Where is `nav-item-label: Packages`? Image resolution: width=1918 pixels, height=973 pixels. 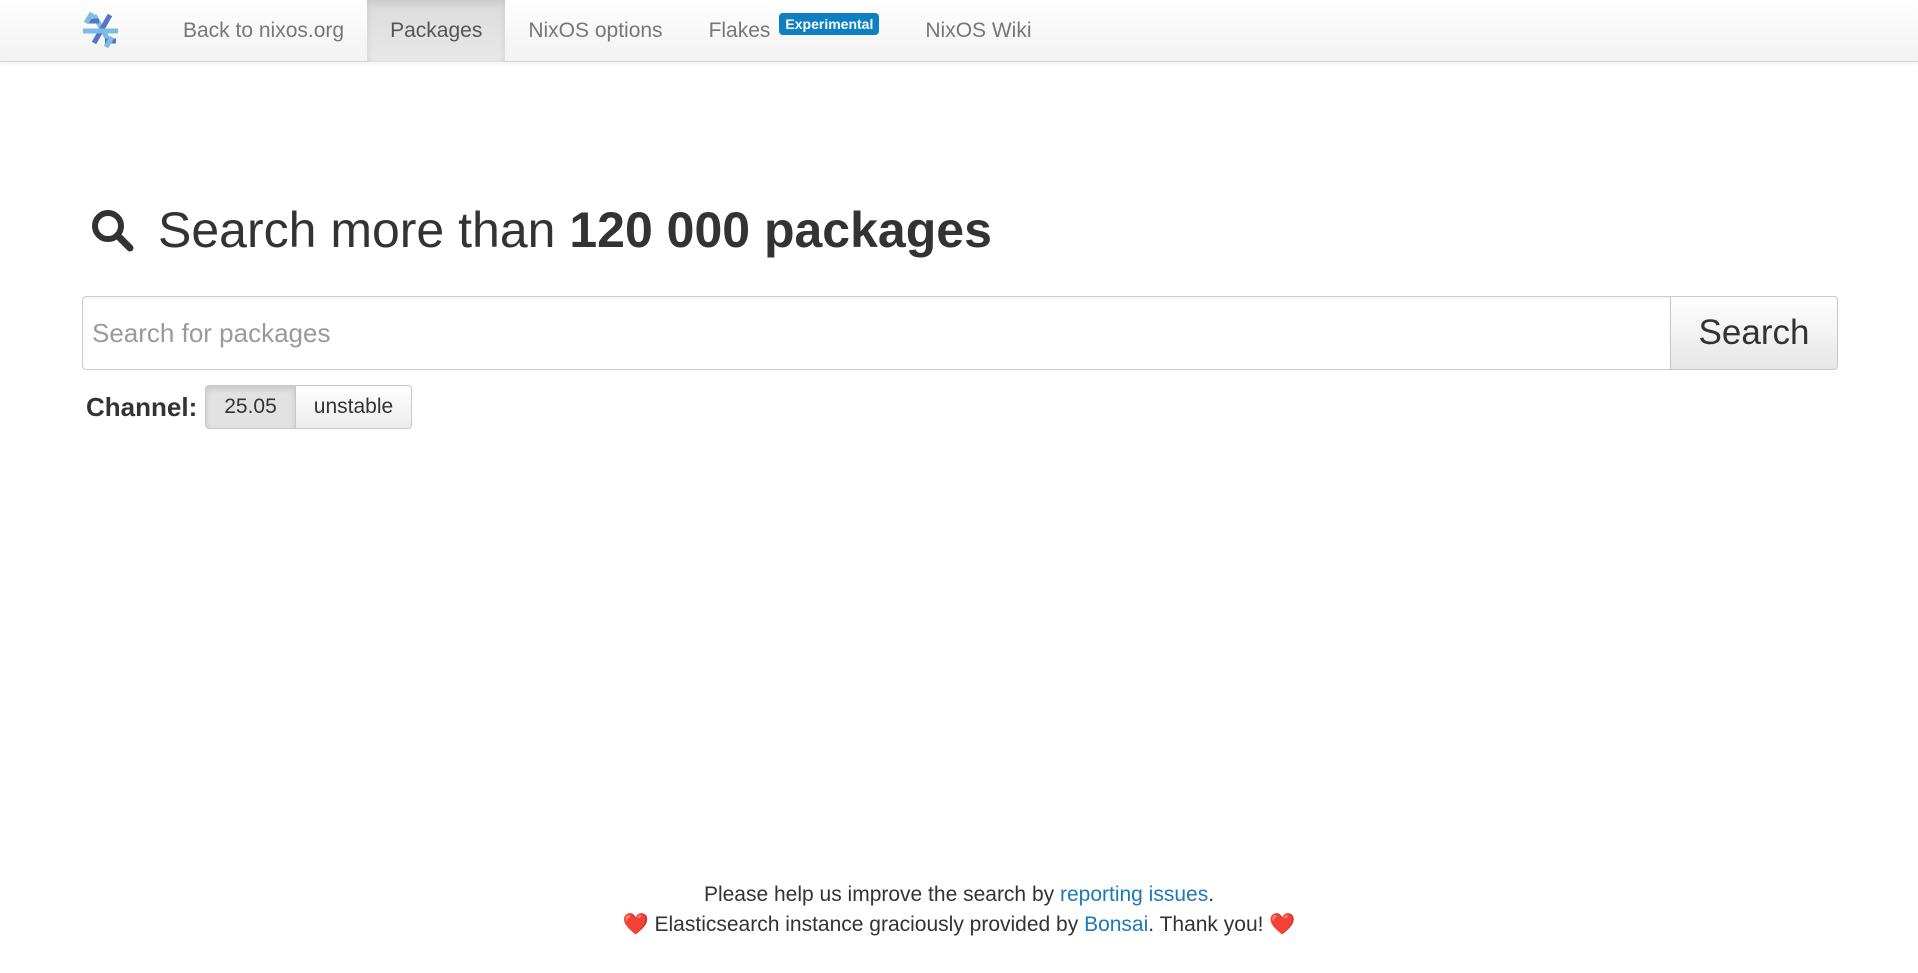
nav-item-label: Packages is located at coordinates (436, 30).